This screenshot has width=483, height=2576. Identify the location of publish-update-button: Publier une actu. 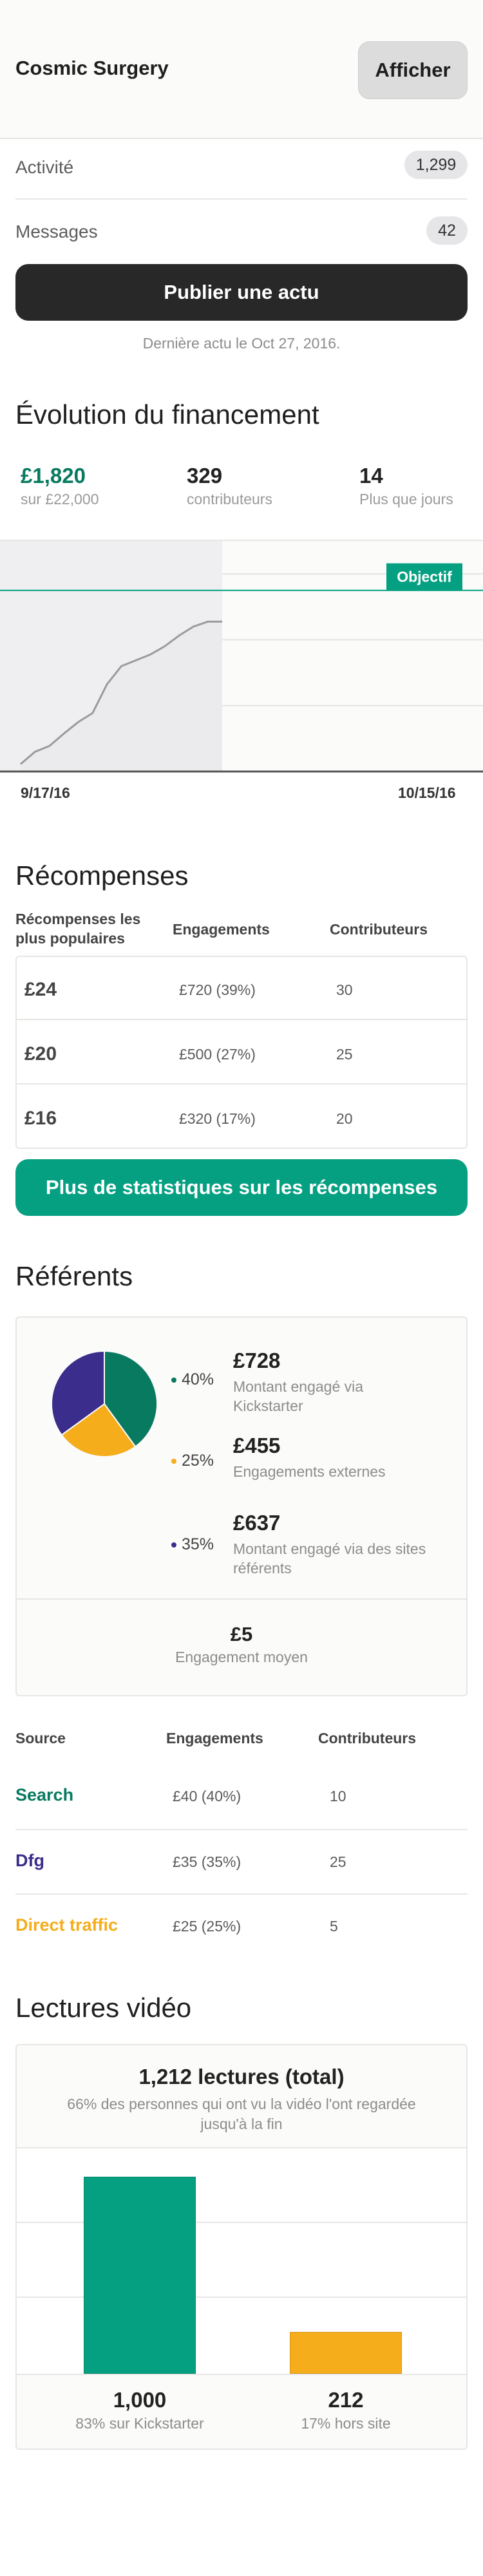
(241, 293).